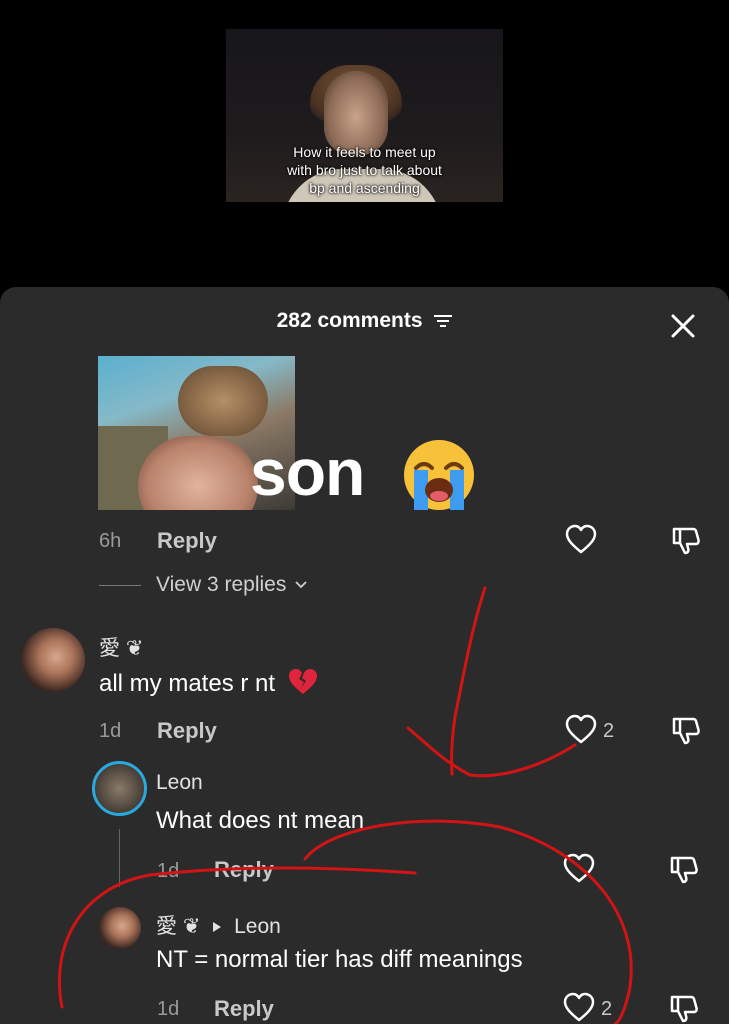 The width and height of the screenshot is (729, 1024). Describe the element at coordinates (339, 959) in the screenshot. I see `comment-text: NT = normal tier has diff meanings` at that location.